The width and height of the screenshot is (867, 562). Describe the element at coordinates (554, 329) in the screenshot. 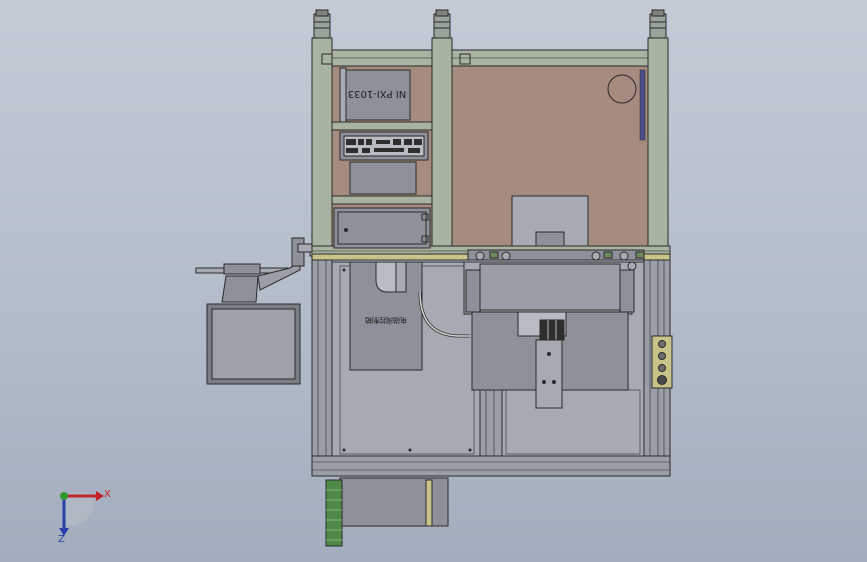

I see `carriage-assembly` at that location.